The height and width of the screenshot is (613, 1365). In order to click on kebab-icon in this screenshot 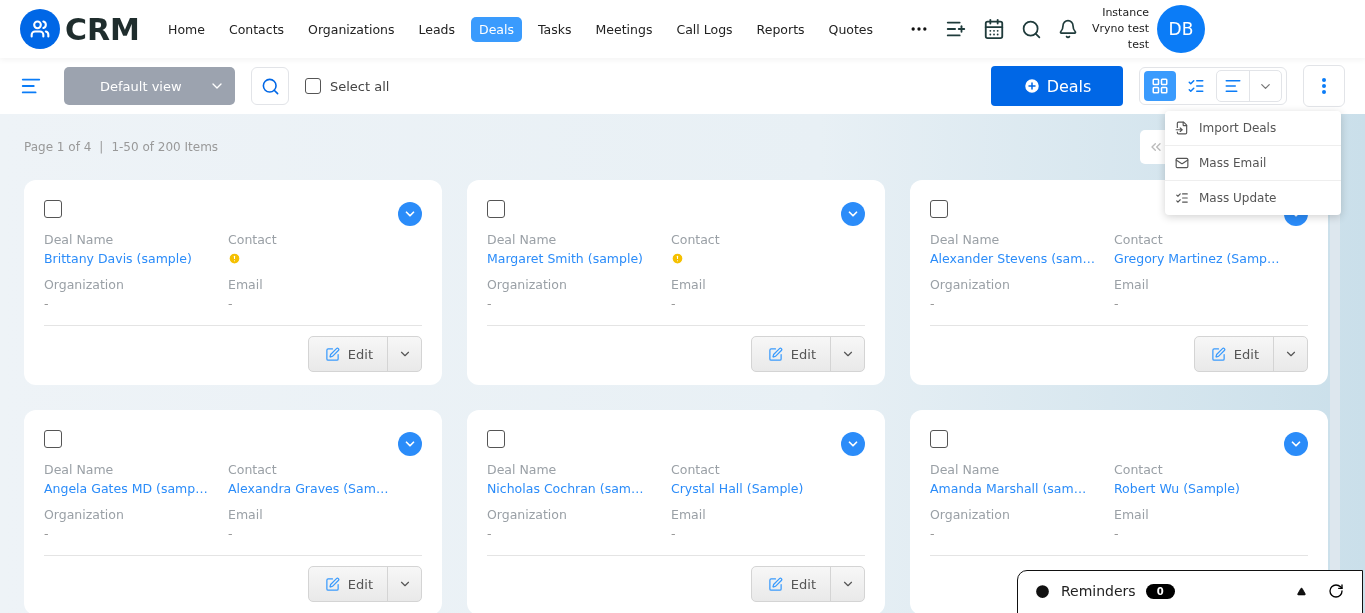, I will do `click(1324, 86)`.